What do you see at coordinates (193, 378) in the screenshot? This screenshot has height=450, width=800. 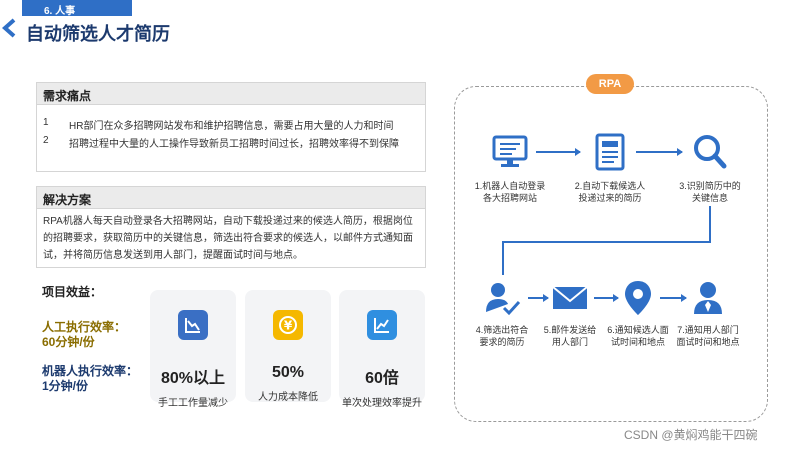 I see `benefit-value: 80%以上` at bounding box center [193, 378].